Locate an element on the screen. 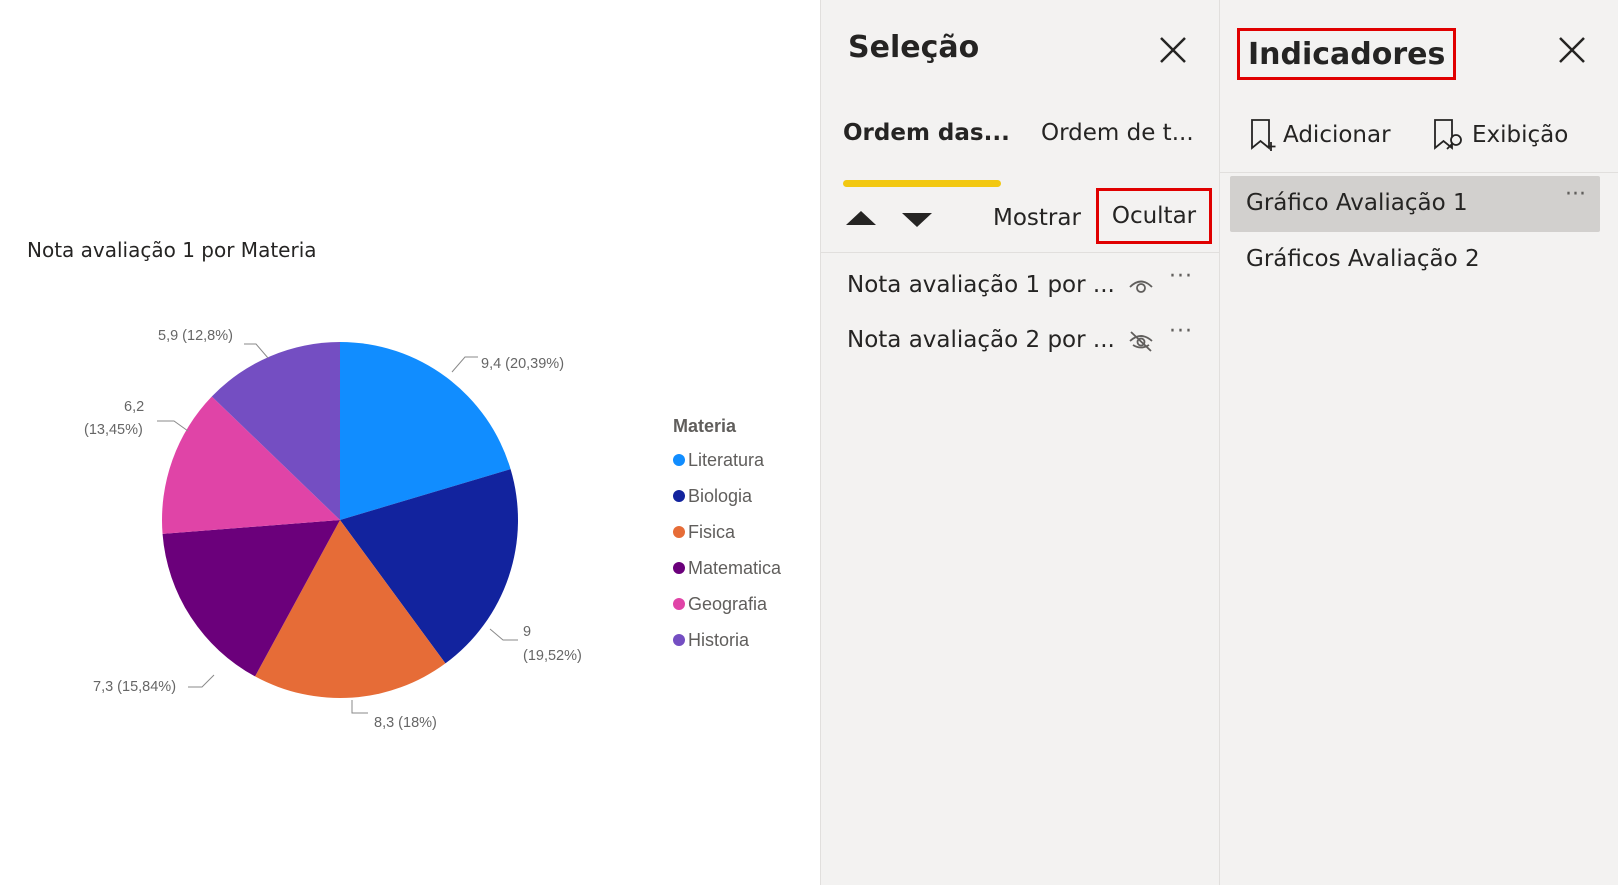 This screenshot has width=1618, height=885. bookmark-item-selected: Gráfico Avaliação 1 ··· is located at coordinates (1415, 204).